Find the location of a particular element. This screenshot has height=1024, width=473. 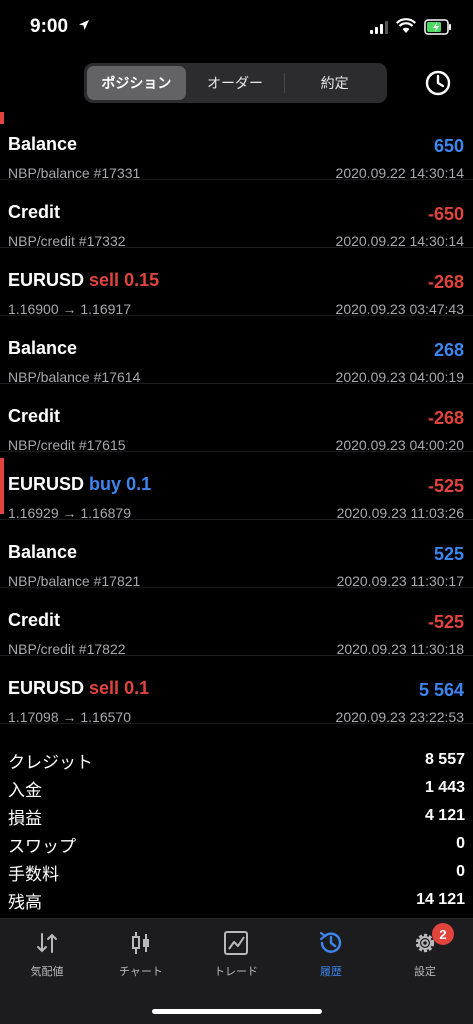

tab-trade: トレード is located at coordinates (236, 959).